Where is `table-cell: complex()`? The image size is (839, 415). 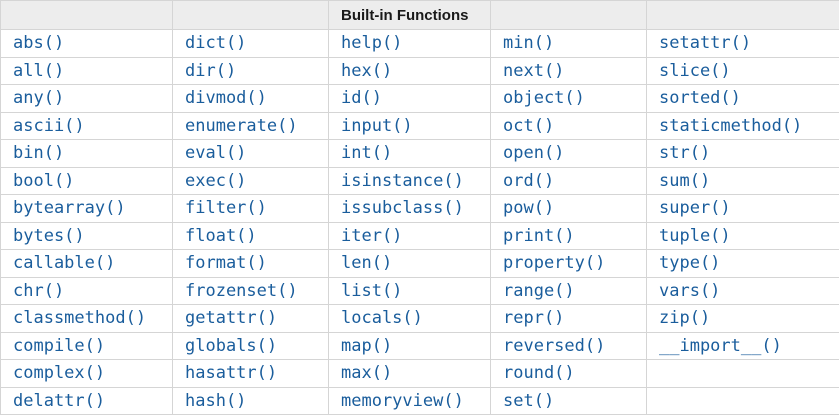
table-cell: complex() is located at coordinates (86, 373).